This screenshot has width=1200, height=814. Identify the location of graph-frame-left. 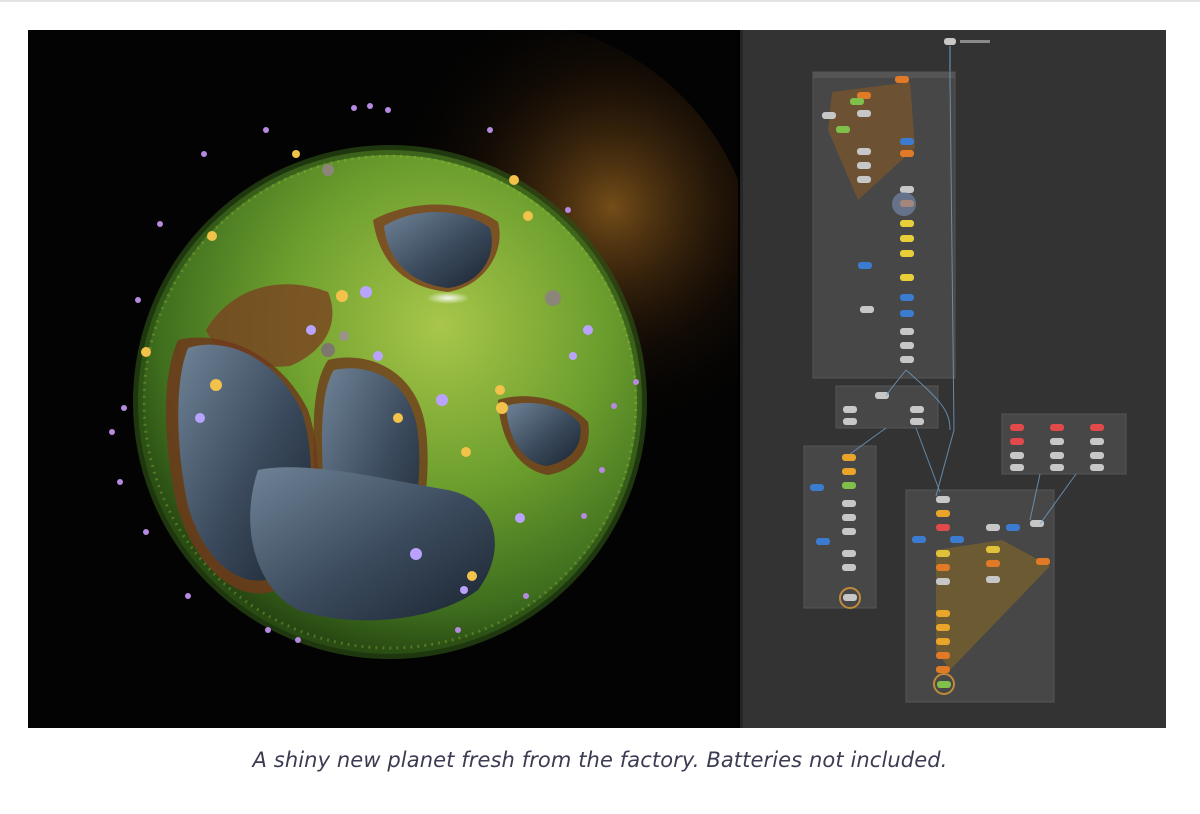
(840, 527).